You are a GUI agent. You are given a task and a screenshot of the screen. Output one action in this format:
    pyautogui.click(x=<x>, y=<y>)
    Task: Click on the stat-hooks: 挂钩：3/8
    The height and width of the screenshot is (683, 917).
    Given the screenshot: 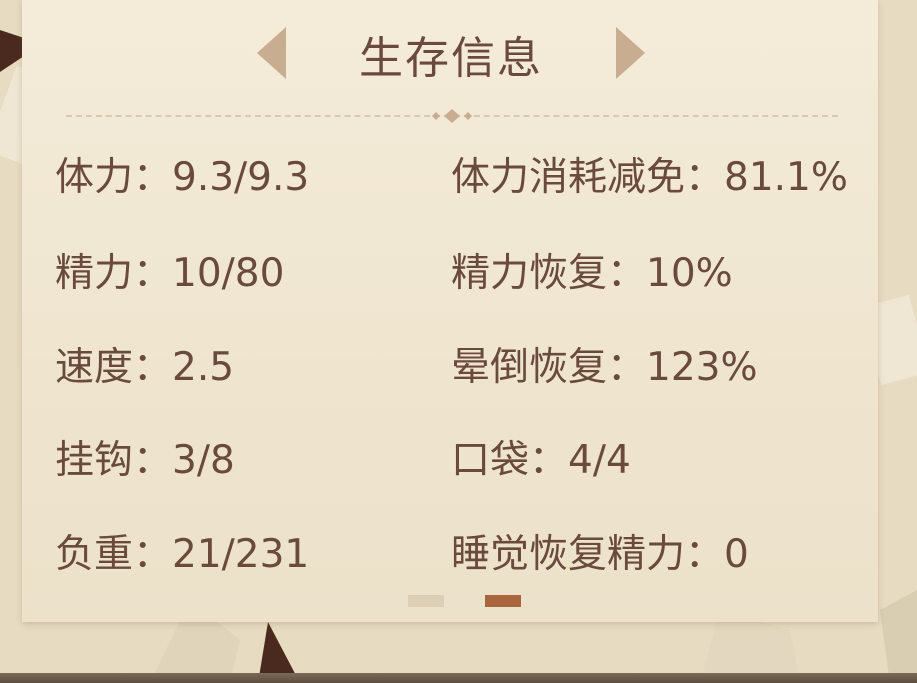 What is the action you would take?
    pyautogui.click(x=145, y=457)
    